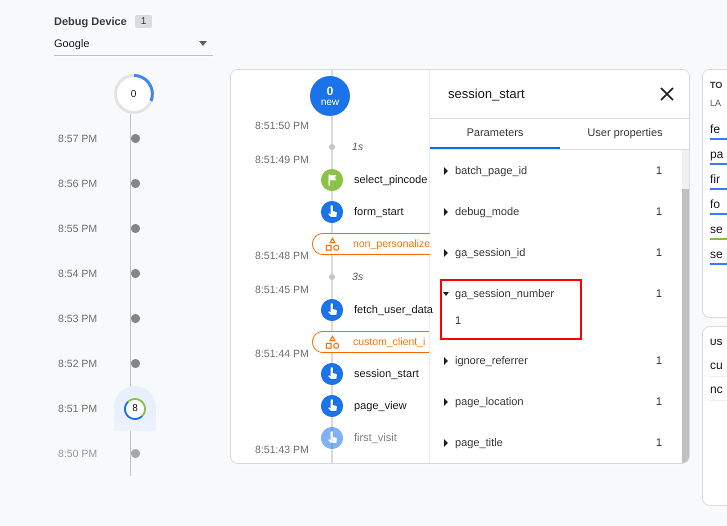 The width and height of the screenshot is (727, 526). What do you see at coordinates (555, 252) in the screenshot?
I see `parameter-name: ga_session_id` at bounding box center [555, 252].